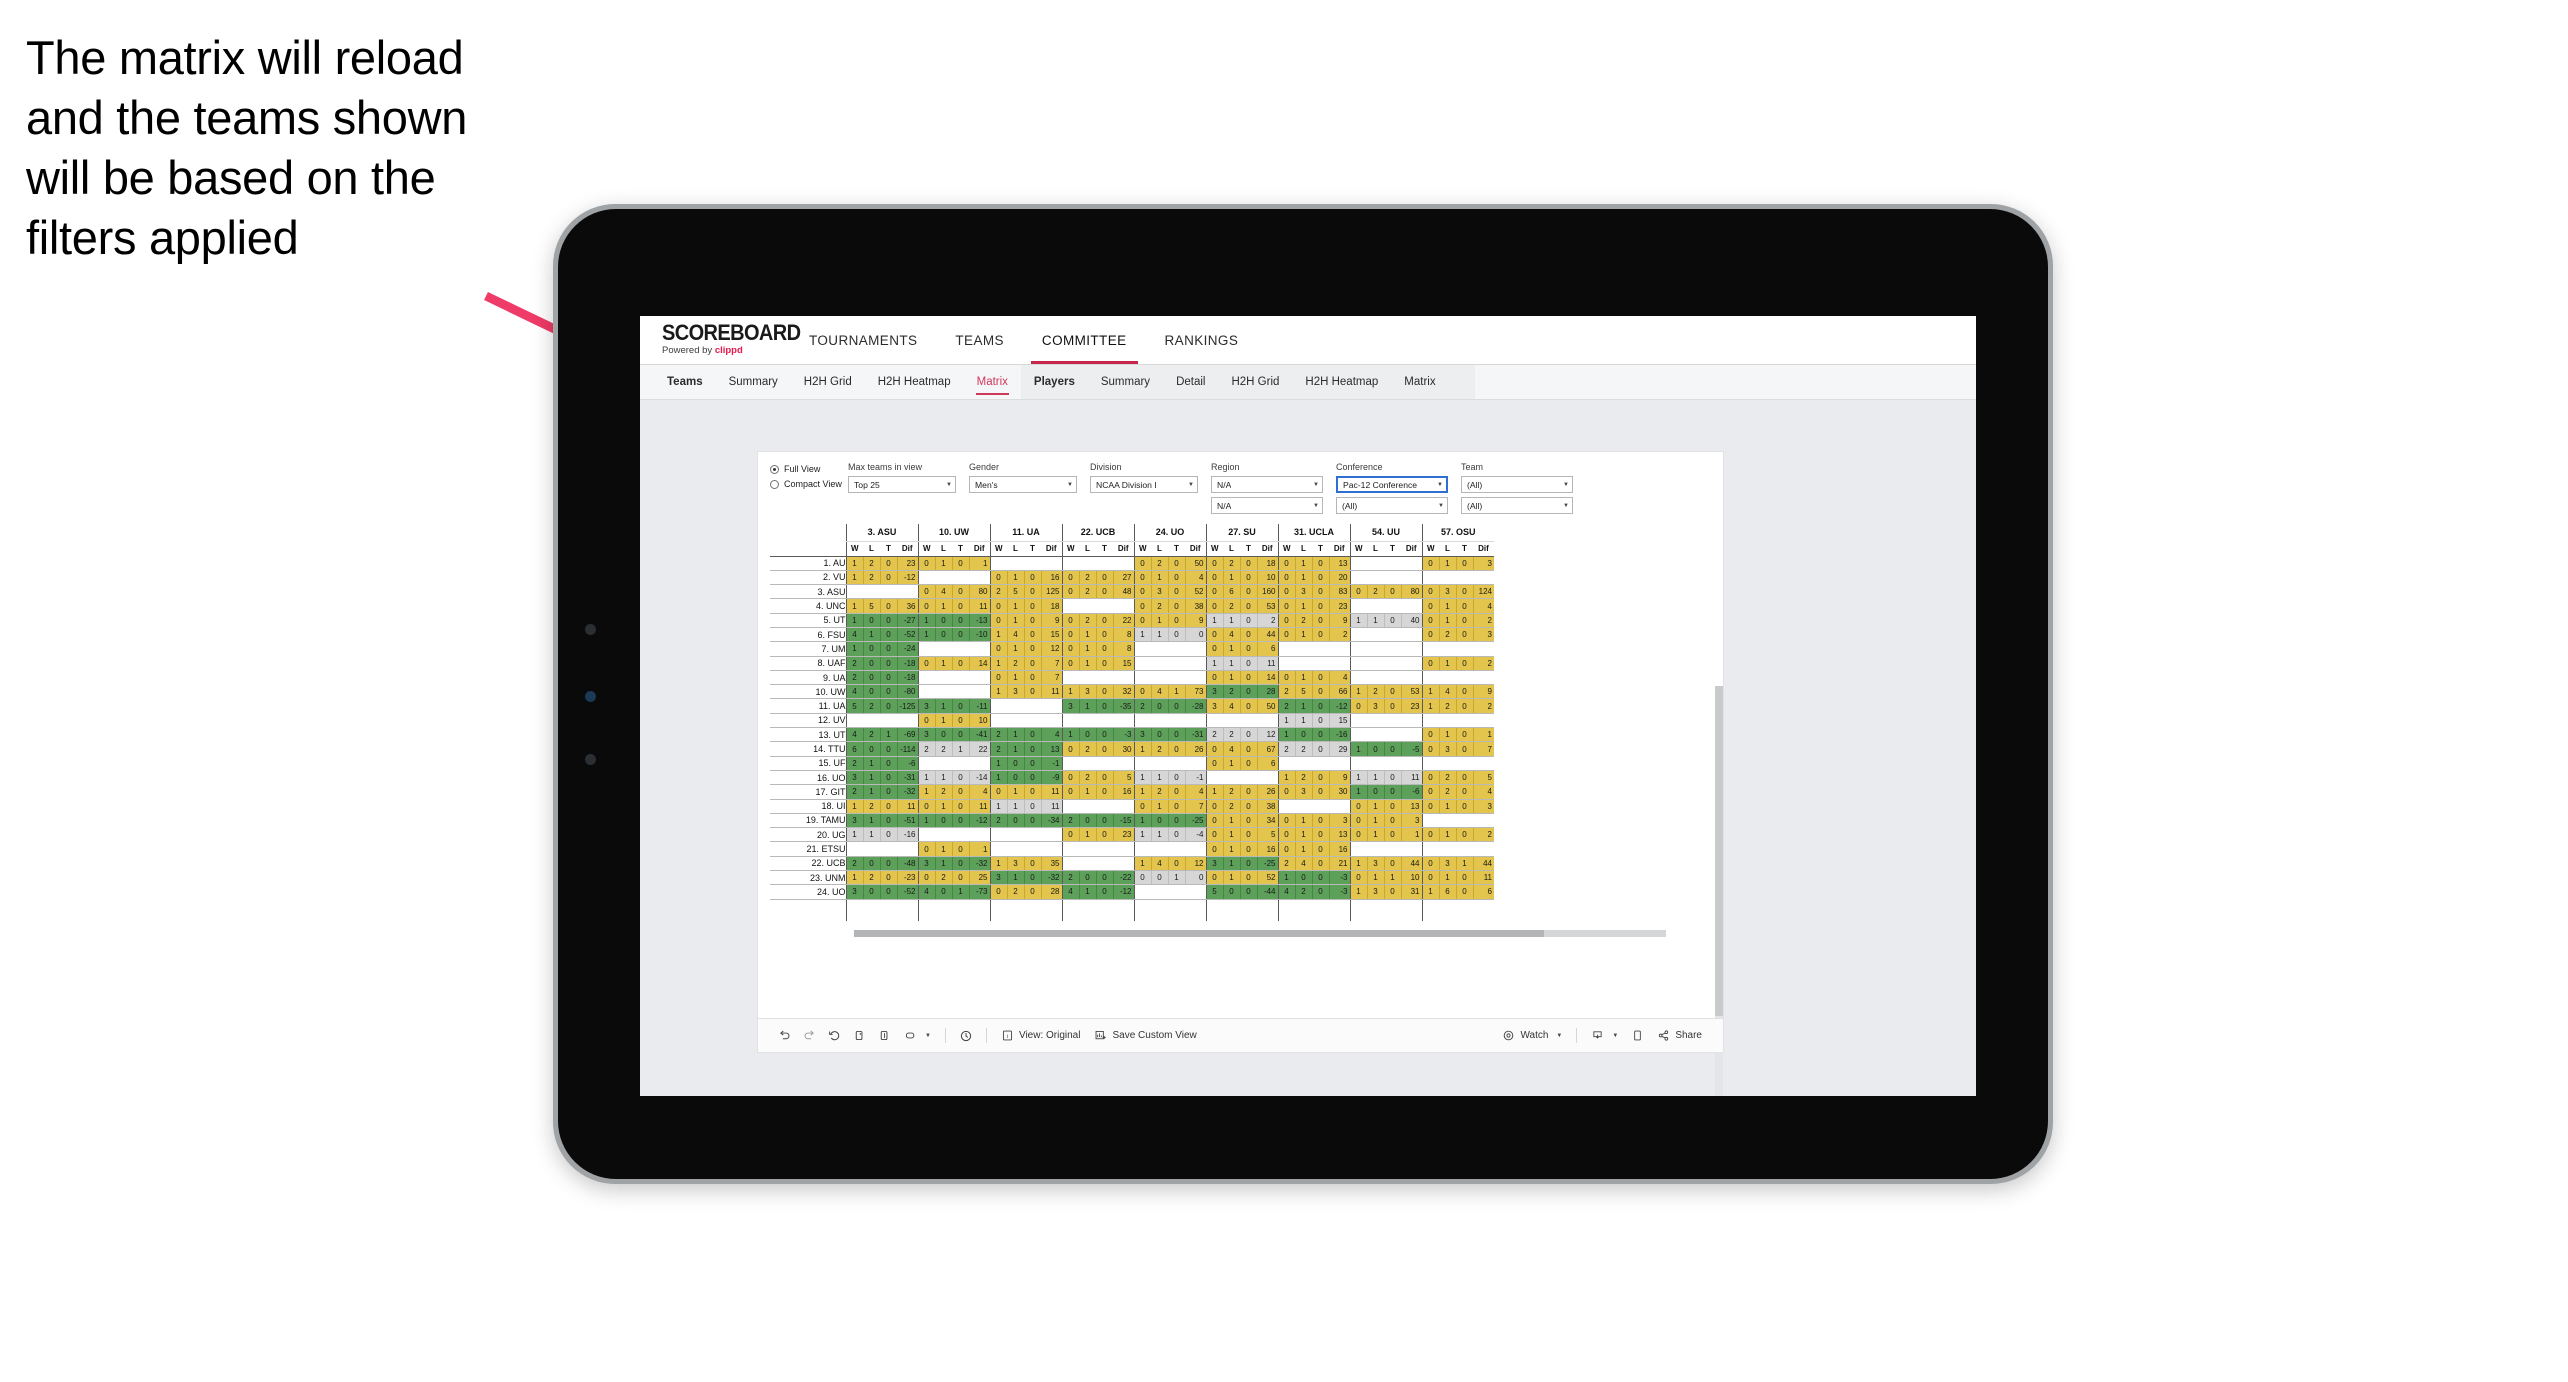 The width and height of the screenshot is (2568, 1382). I want to click on matrix-row-label: 1. AU, so click(808, 563).